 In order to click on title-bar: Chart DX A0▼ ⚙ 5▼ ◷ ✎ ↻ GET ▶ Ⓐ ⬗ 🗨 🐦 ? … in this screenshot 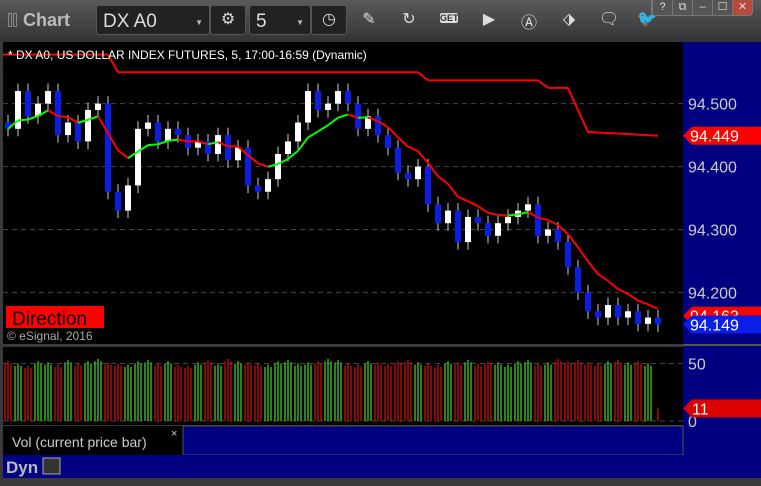, I will do `click(380, 21)`.